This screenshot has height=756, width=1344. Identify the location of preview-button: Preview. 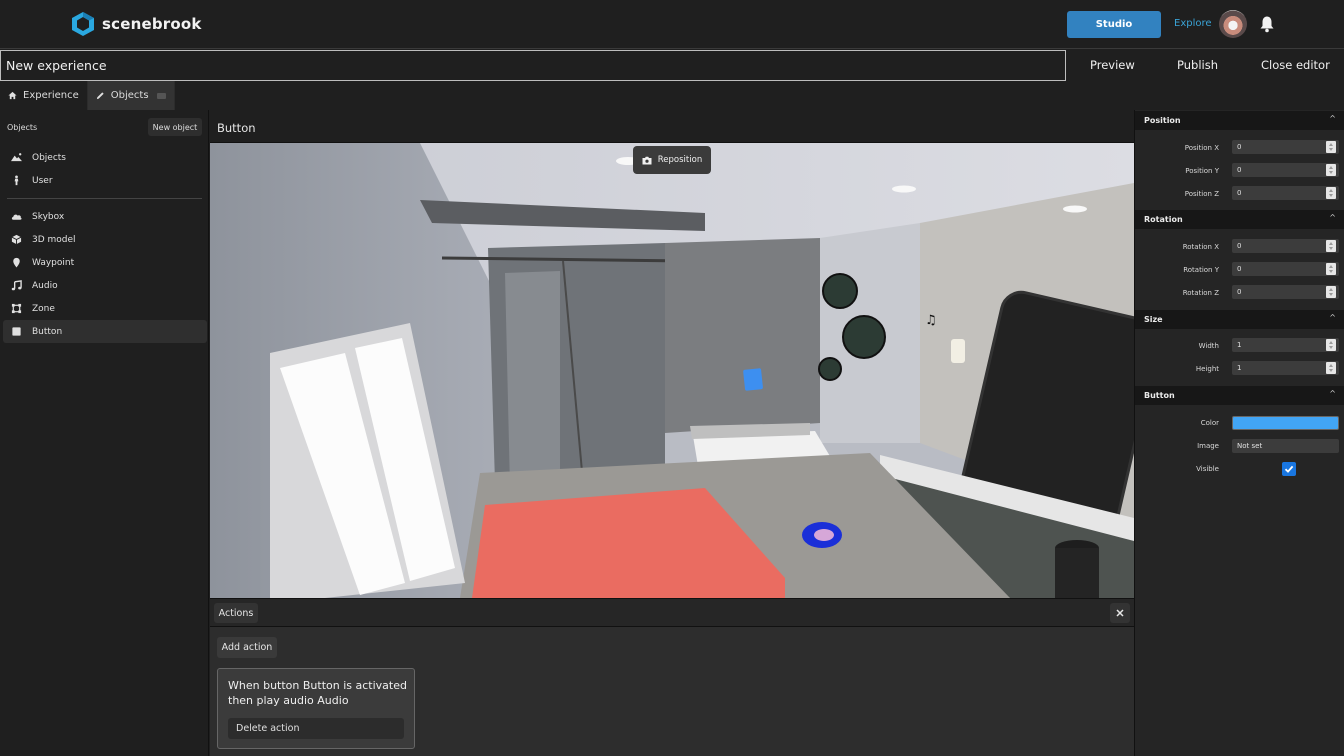
(1112, 65).